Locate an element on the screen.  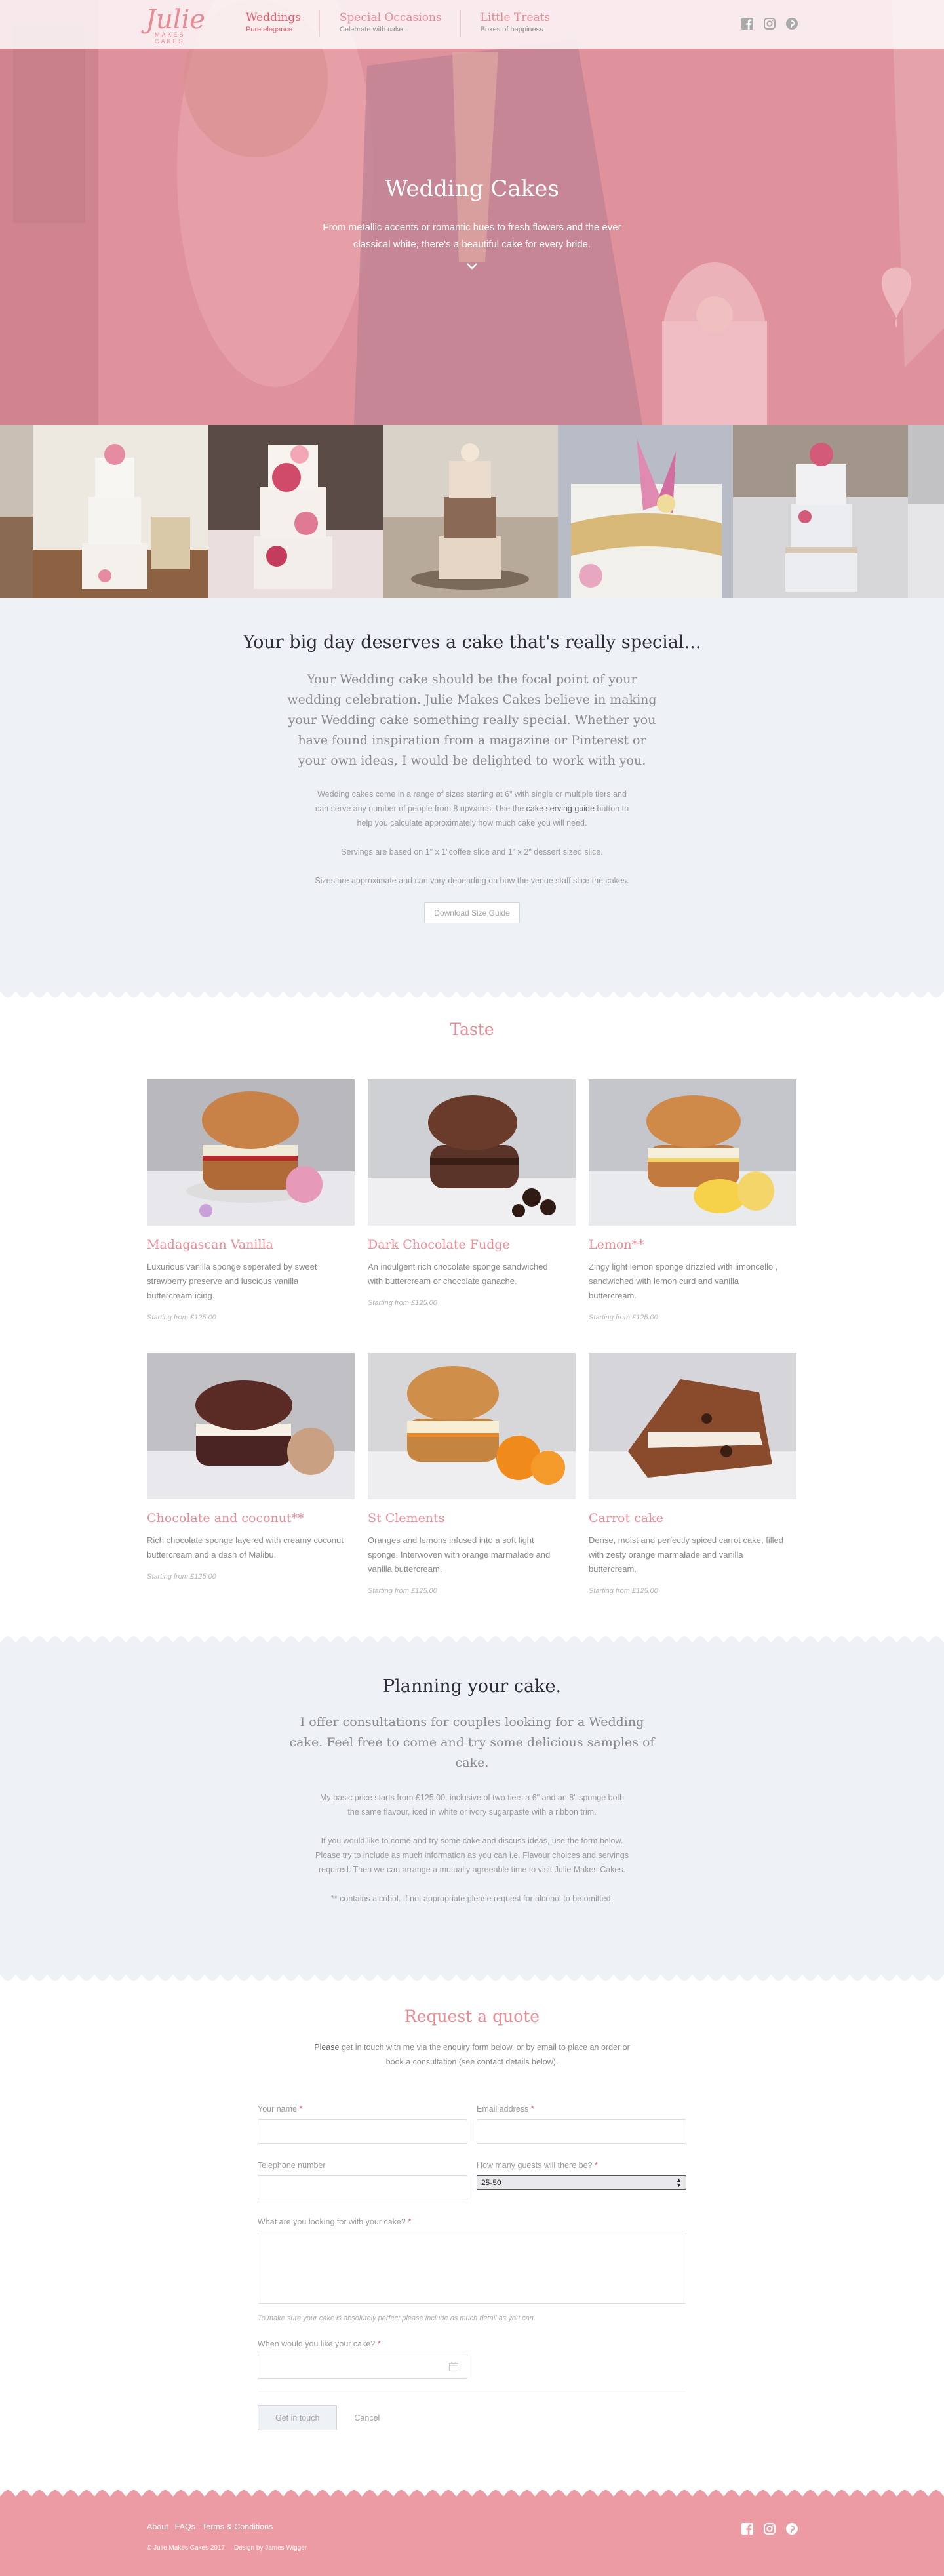
footer-social is located at coordinates (769, 2530).